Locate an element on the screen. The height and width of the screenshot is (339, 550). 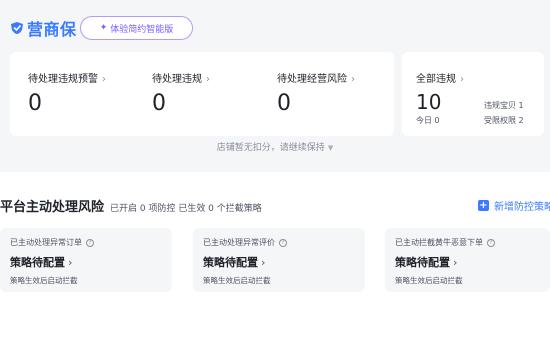
all-violations-link: 全部违规 › is located at coordinates (440, 77).